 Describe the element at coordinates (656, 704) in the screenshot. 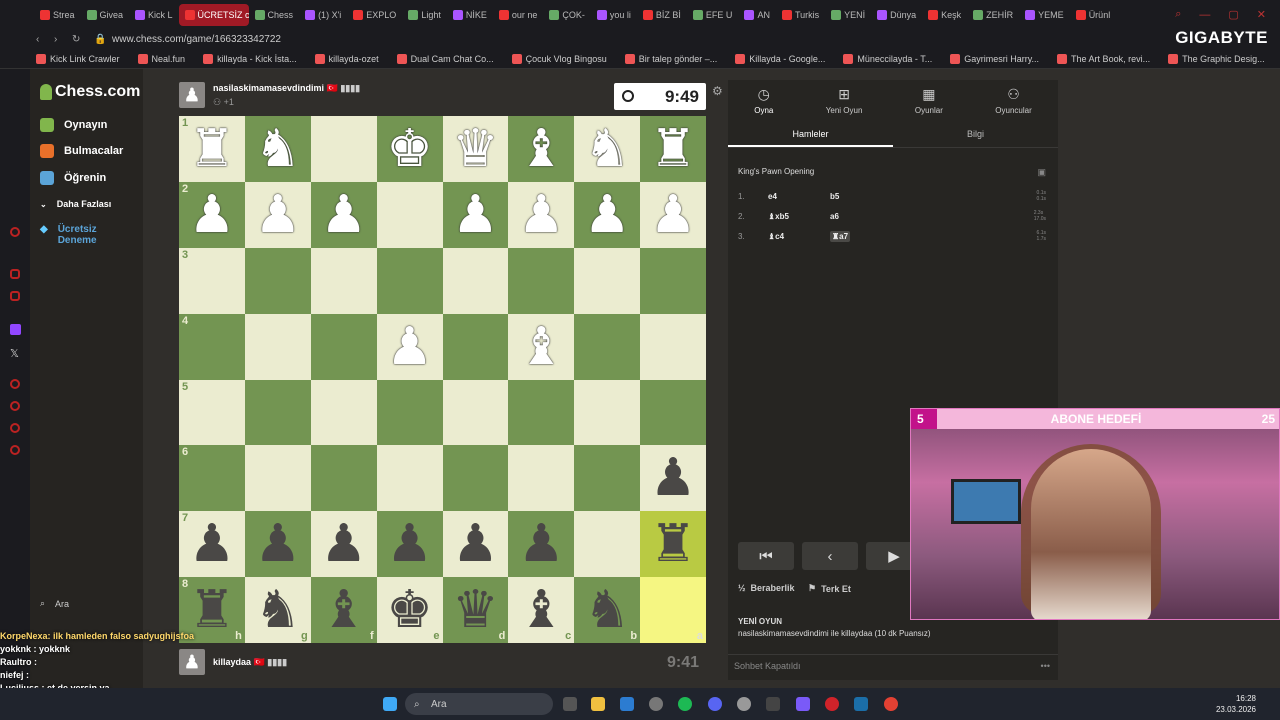

I see `app-icon` at that location.